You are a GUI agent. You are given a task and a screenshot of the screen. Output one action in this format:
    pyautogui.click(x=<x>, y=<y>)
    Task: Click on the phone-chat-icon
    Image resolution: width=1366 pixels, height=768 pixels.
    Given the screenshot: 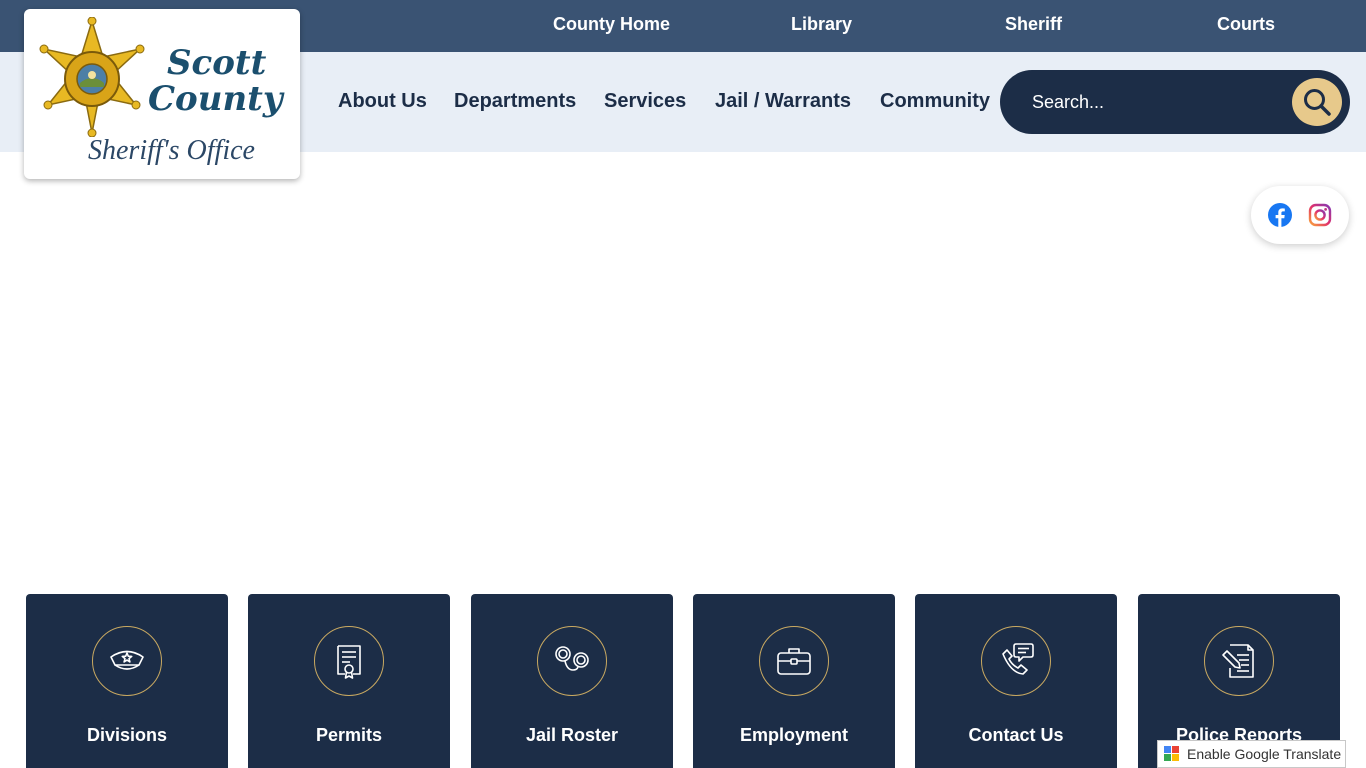 What is the action you would take?
    pyautogui.click(x=1018, y=659)
    